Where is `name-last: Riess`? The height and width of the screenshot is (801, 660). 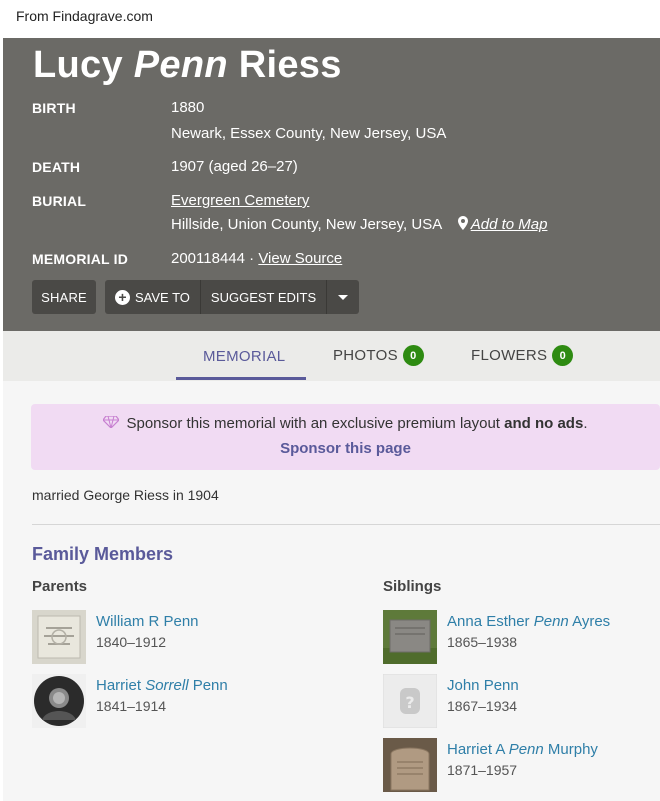 name-last: Riess is located at coordinates (290, 65).